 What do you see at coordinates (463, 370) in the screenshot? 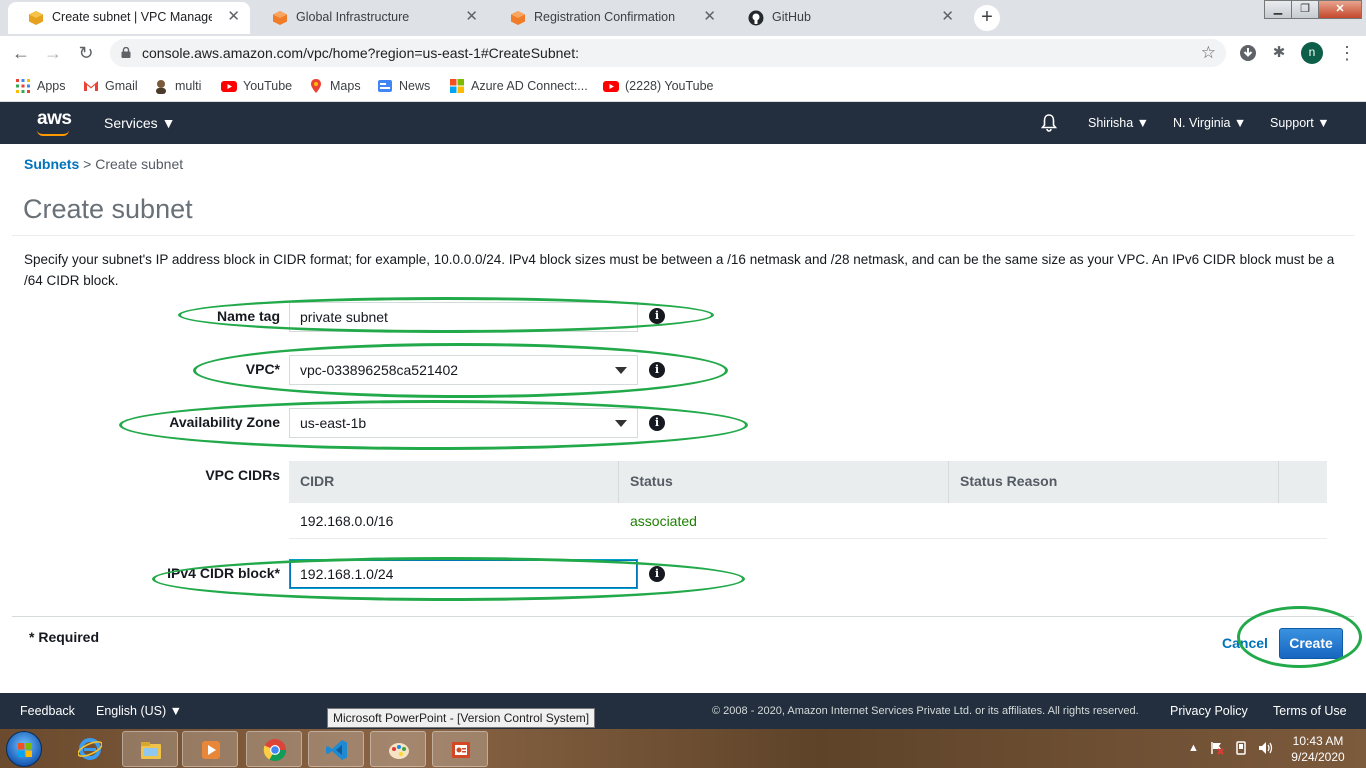
I see `vpc-select: vpc-033896258ca521402` at bounding box center [463, 370].